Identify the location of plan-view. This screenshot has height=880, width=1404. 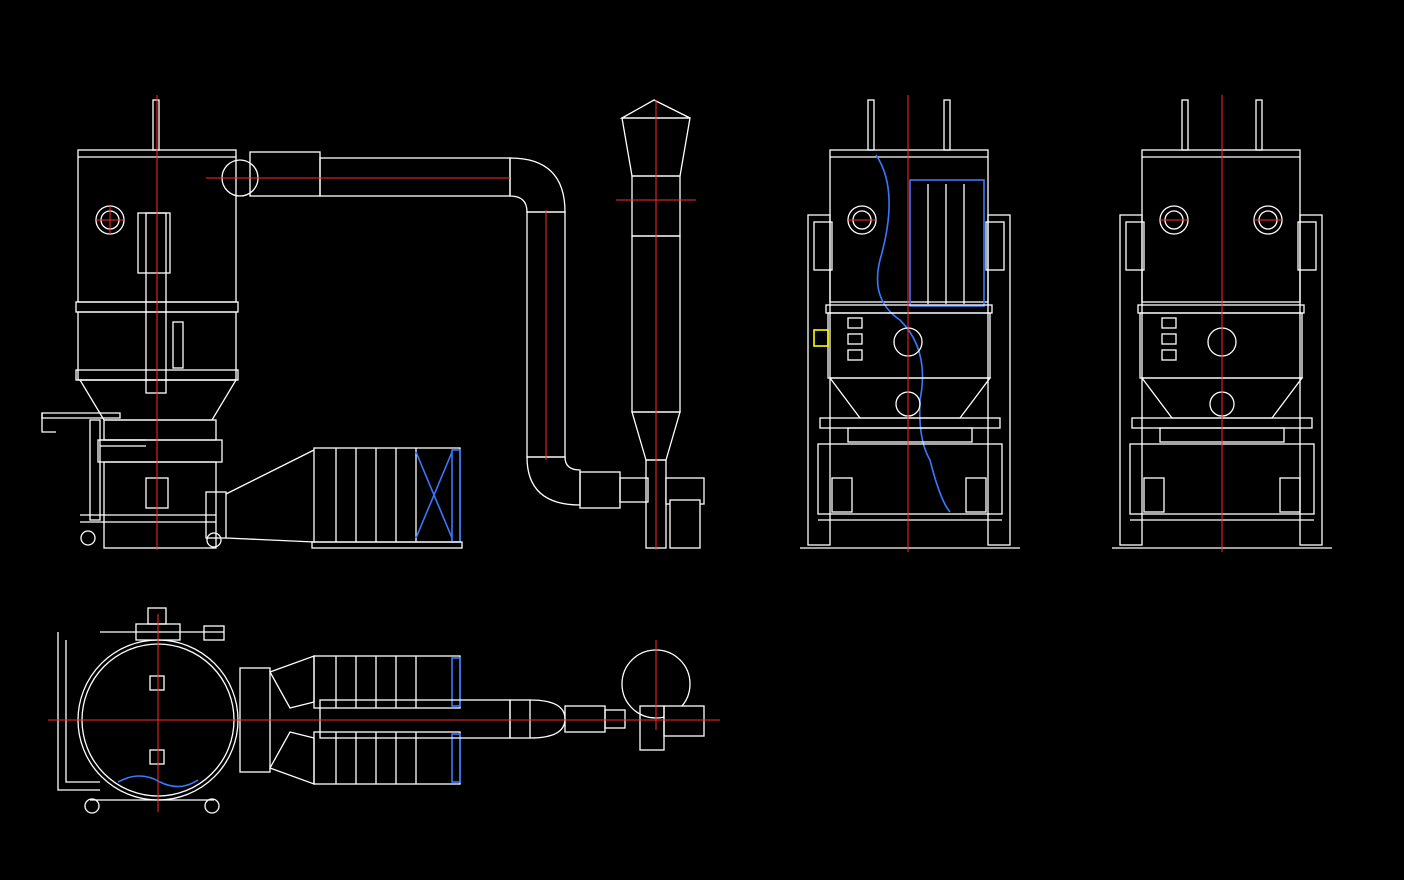
(384, 710).